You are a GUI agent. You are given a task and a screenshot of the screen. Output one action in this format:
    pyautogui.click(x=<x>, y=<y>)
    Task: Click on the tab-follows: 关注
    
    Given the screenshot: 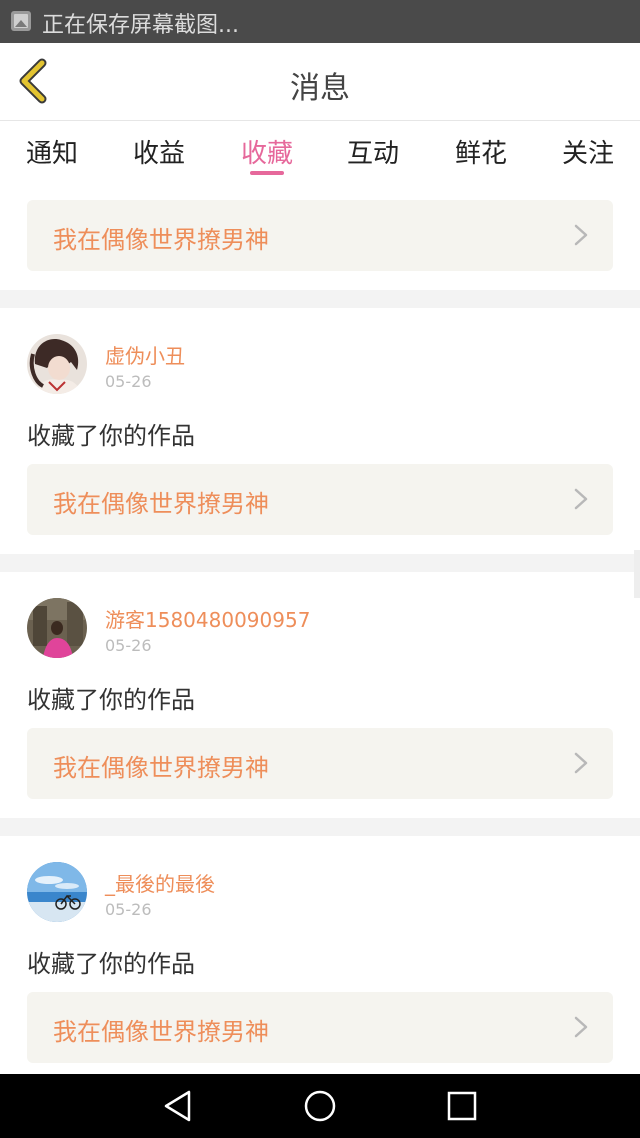 What is the action you would take?
    pyautogui.click(x=588, y=151)
    